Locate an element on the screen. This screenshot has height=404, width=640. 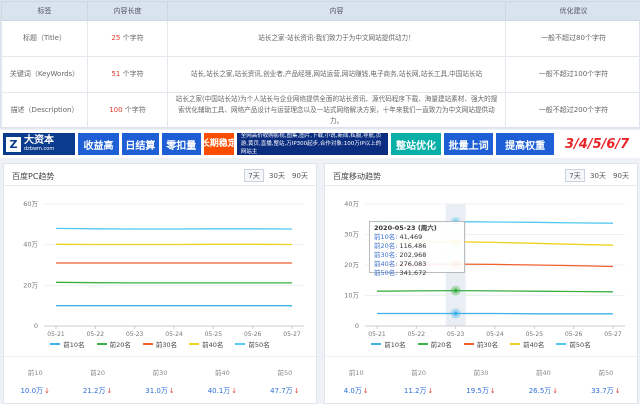
banner-item-raise-weight: 提高权重 is located at coordinates (525, 144).